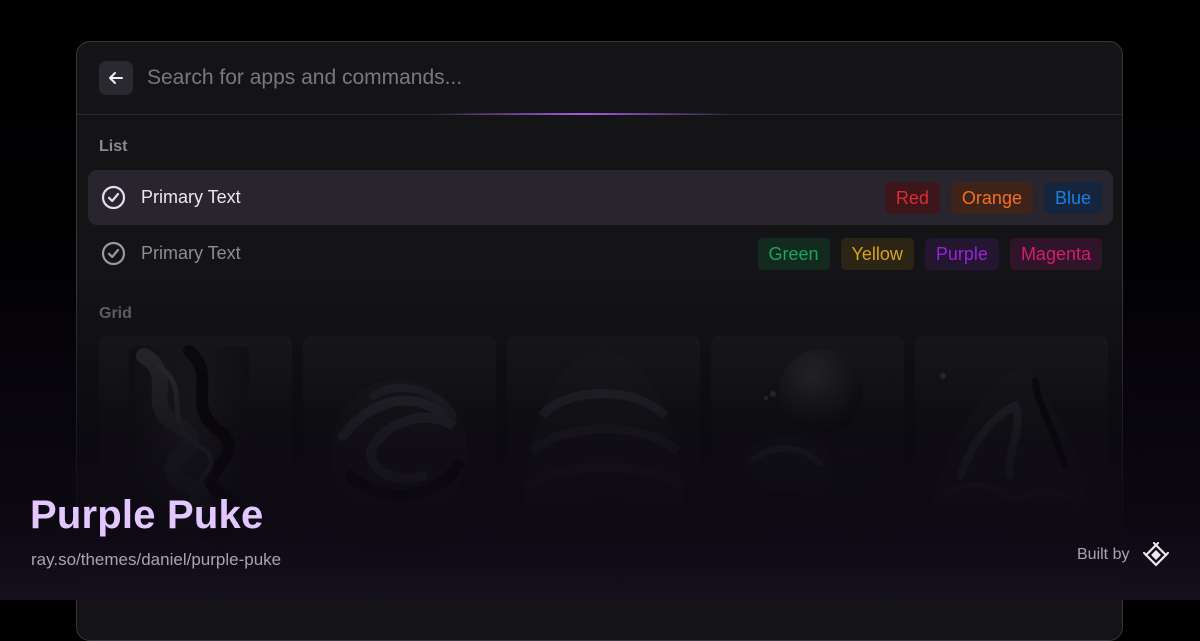 The width and height of the screenshot is (1200, 641). Describe the element at coordinates (113, 146) in the screenshot. I see `section-title-list: List` at that location.